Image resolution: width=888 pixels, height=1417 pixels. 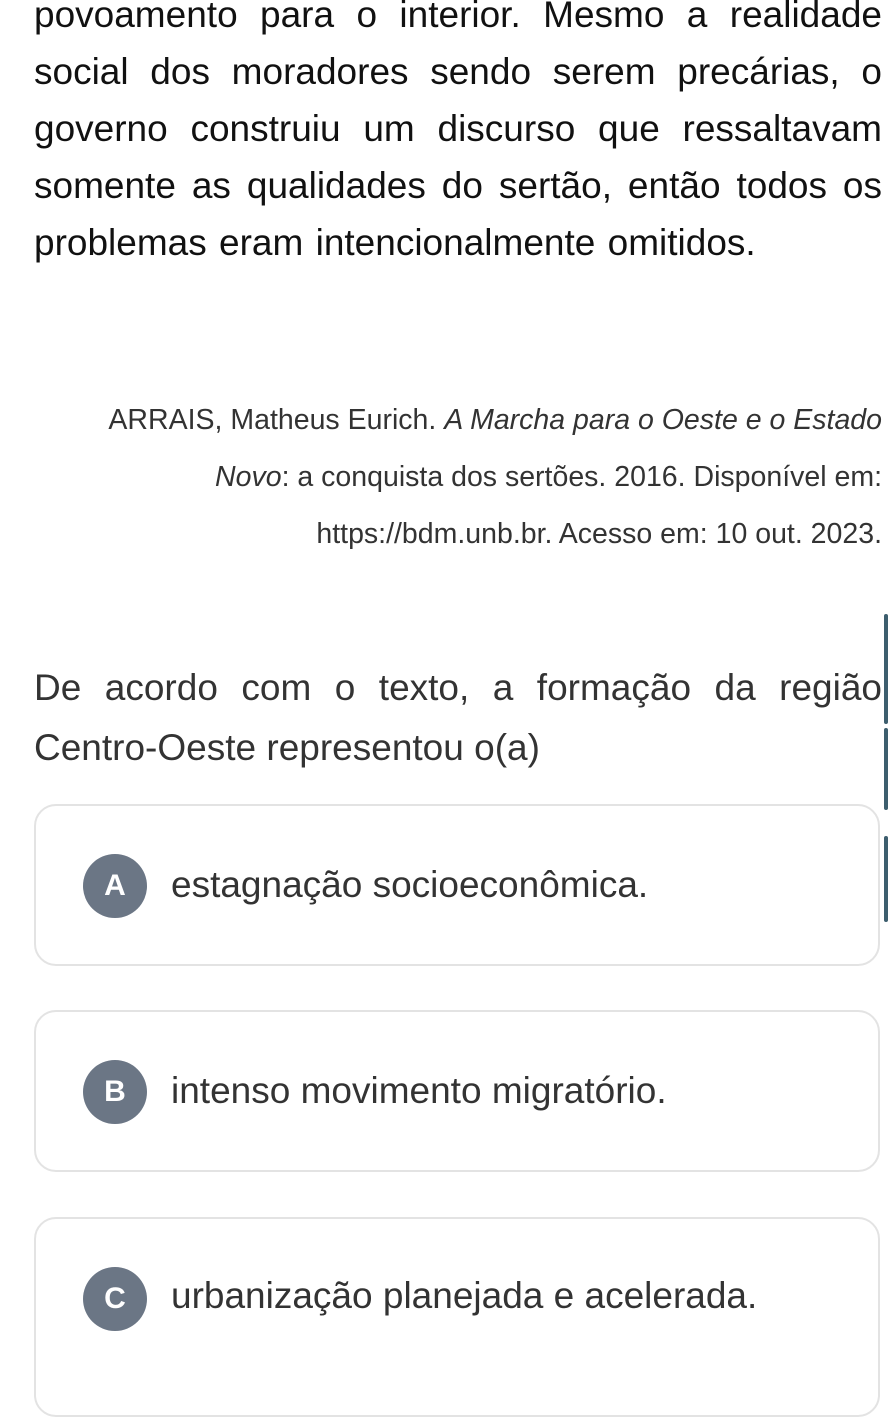 I want to click on option-b: B intenso movimento migratório., so click(x=457, y=1091).